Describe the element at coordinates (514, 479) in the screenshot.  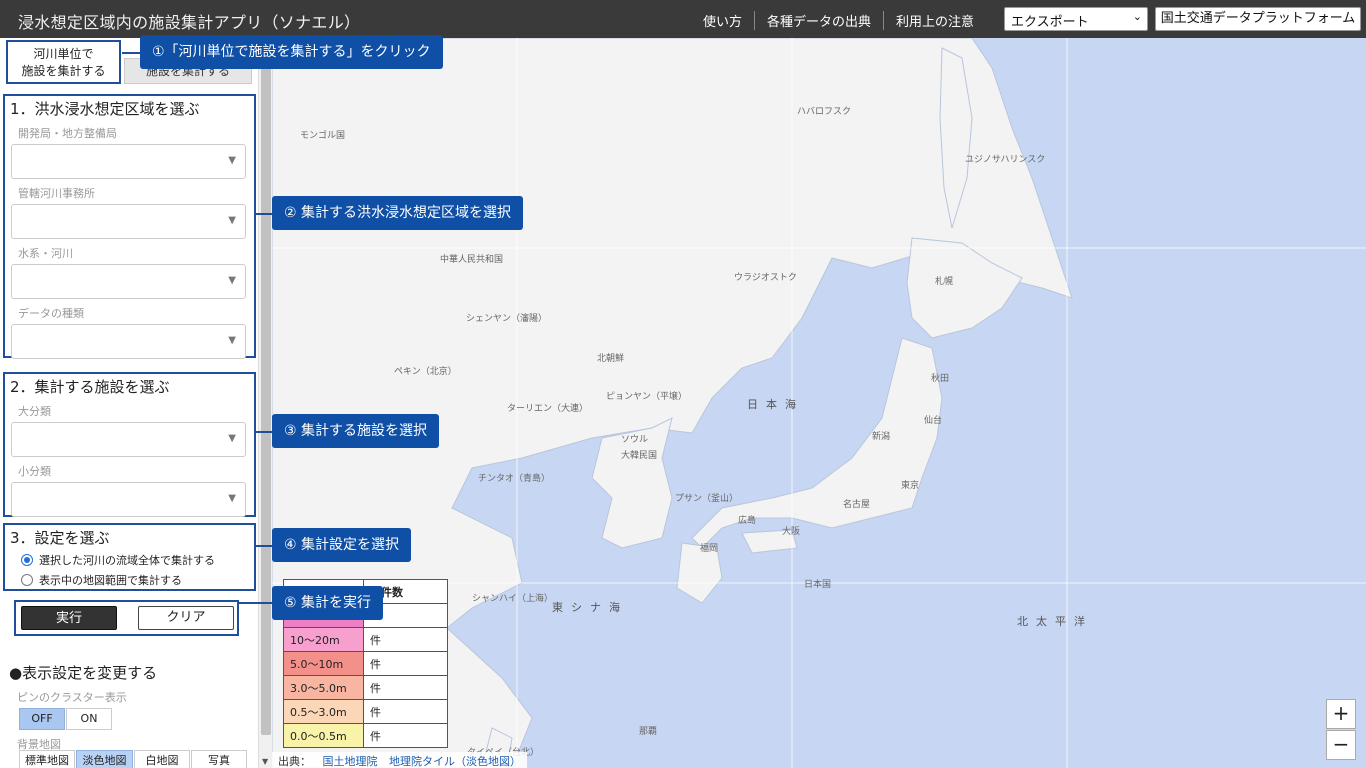
I see `map-label: チンタオ（青島）` at that location.